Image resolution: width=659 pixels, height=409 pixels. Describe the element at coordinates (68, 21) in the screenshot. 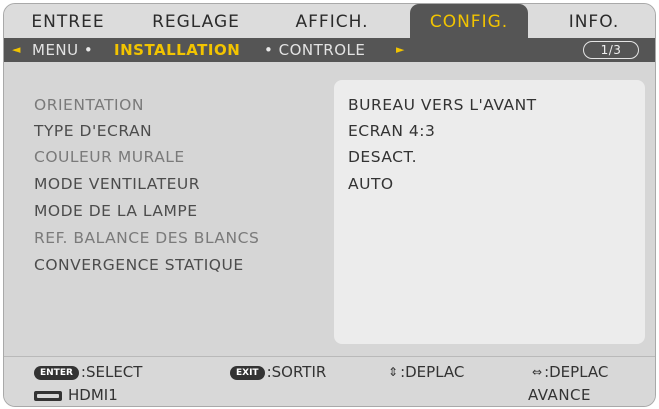

I see `tab-entree: ENTREE` at that location.